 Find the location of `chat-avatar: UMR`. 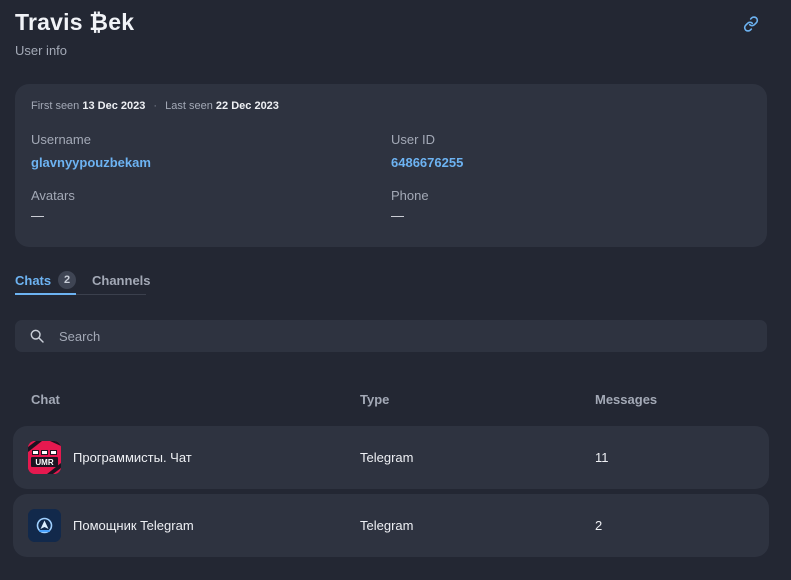

chat-avatar: UMR is located at coordinates (44, 457).